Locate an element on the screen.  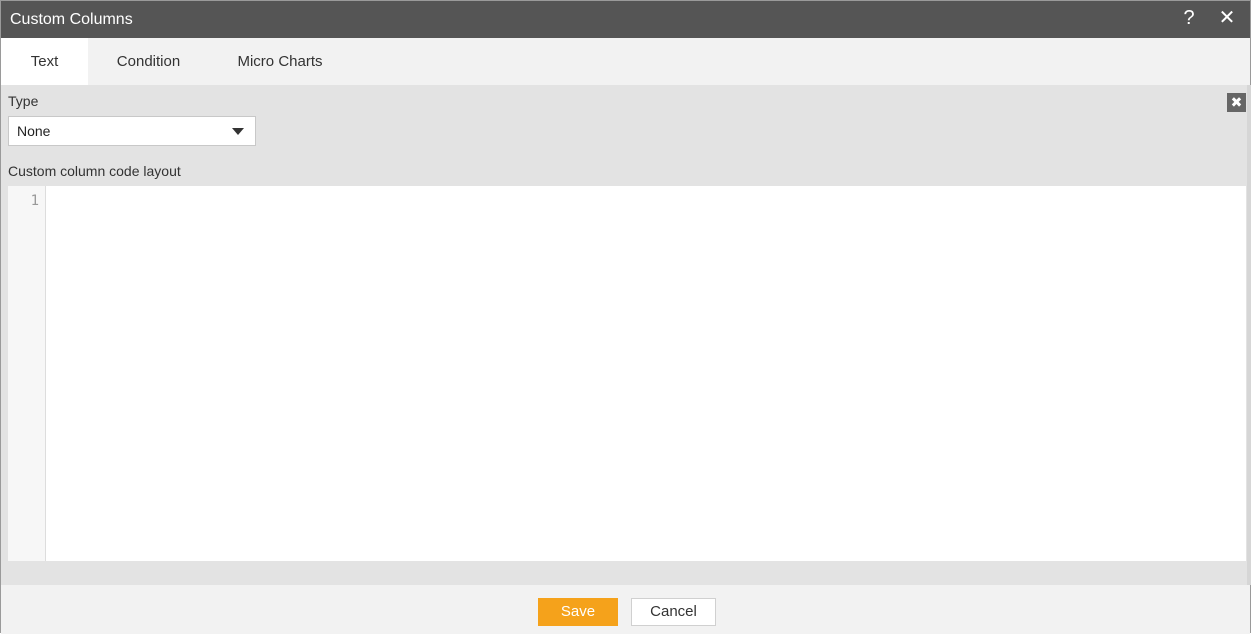
tab-text: Text is located at coordinates (44, 61).